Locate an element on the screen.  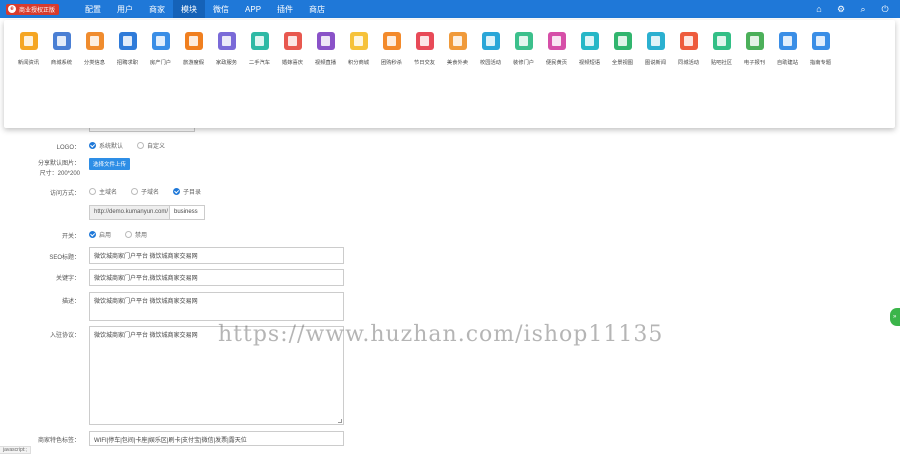
agreement-label: 入驻协议： is located at coordinates (64, 336).